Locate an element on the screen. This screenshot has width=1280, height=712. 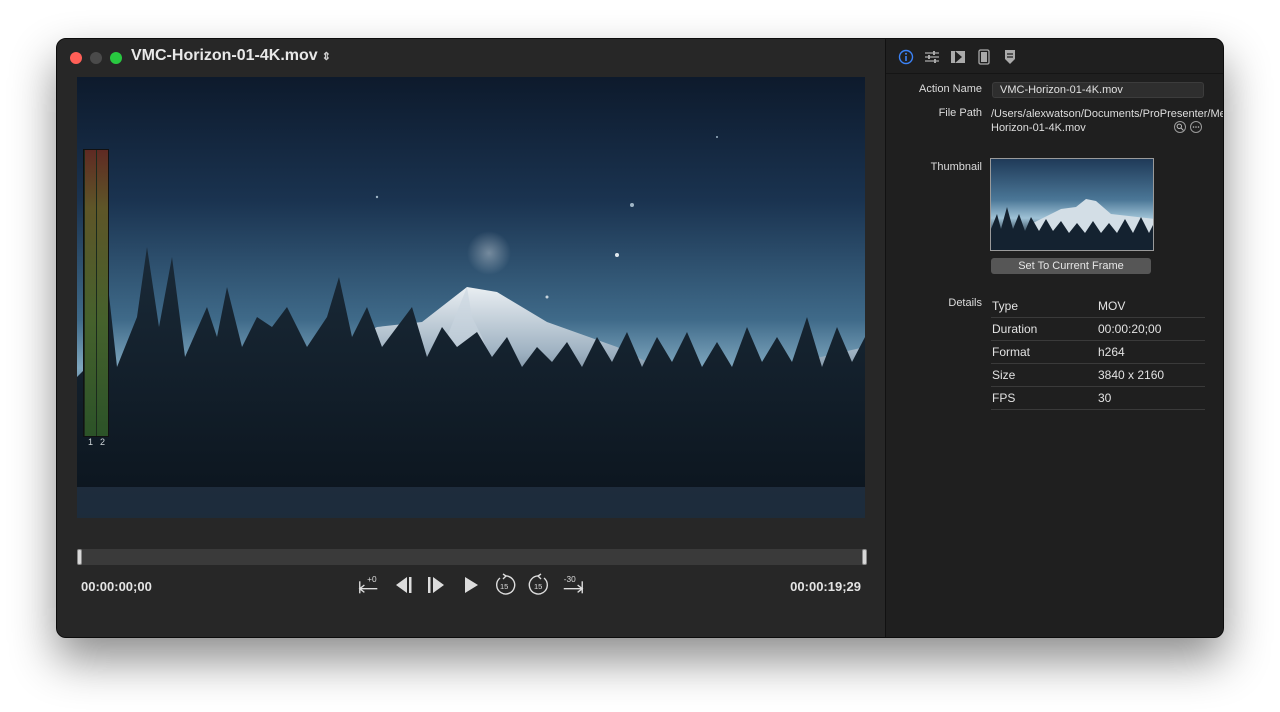
timeline-scrubber is located at coordinates (472, 557).